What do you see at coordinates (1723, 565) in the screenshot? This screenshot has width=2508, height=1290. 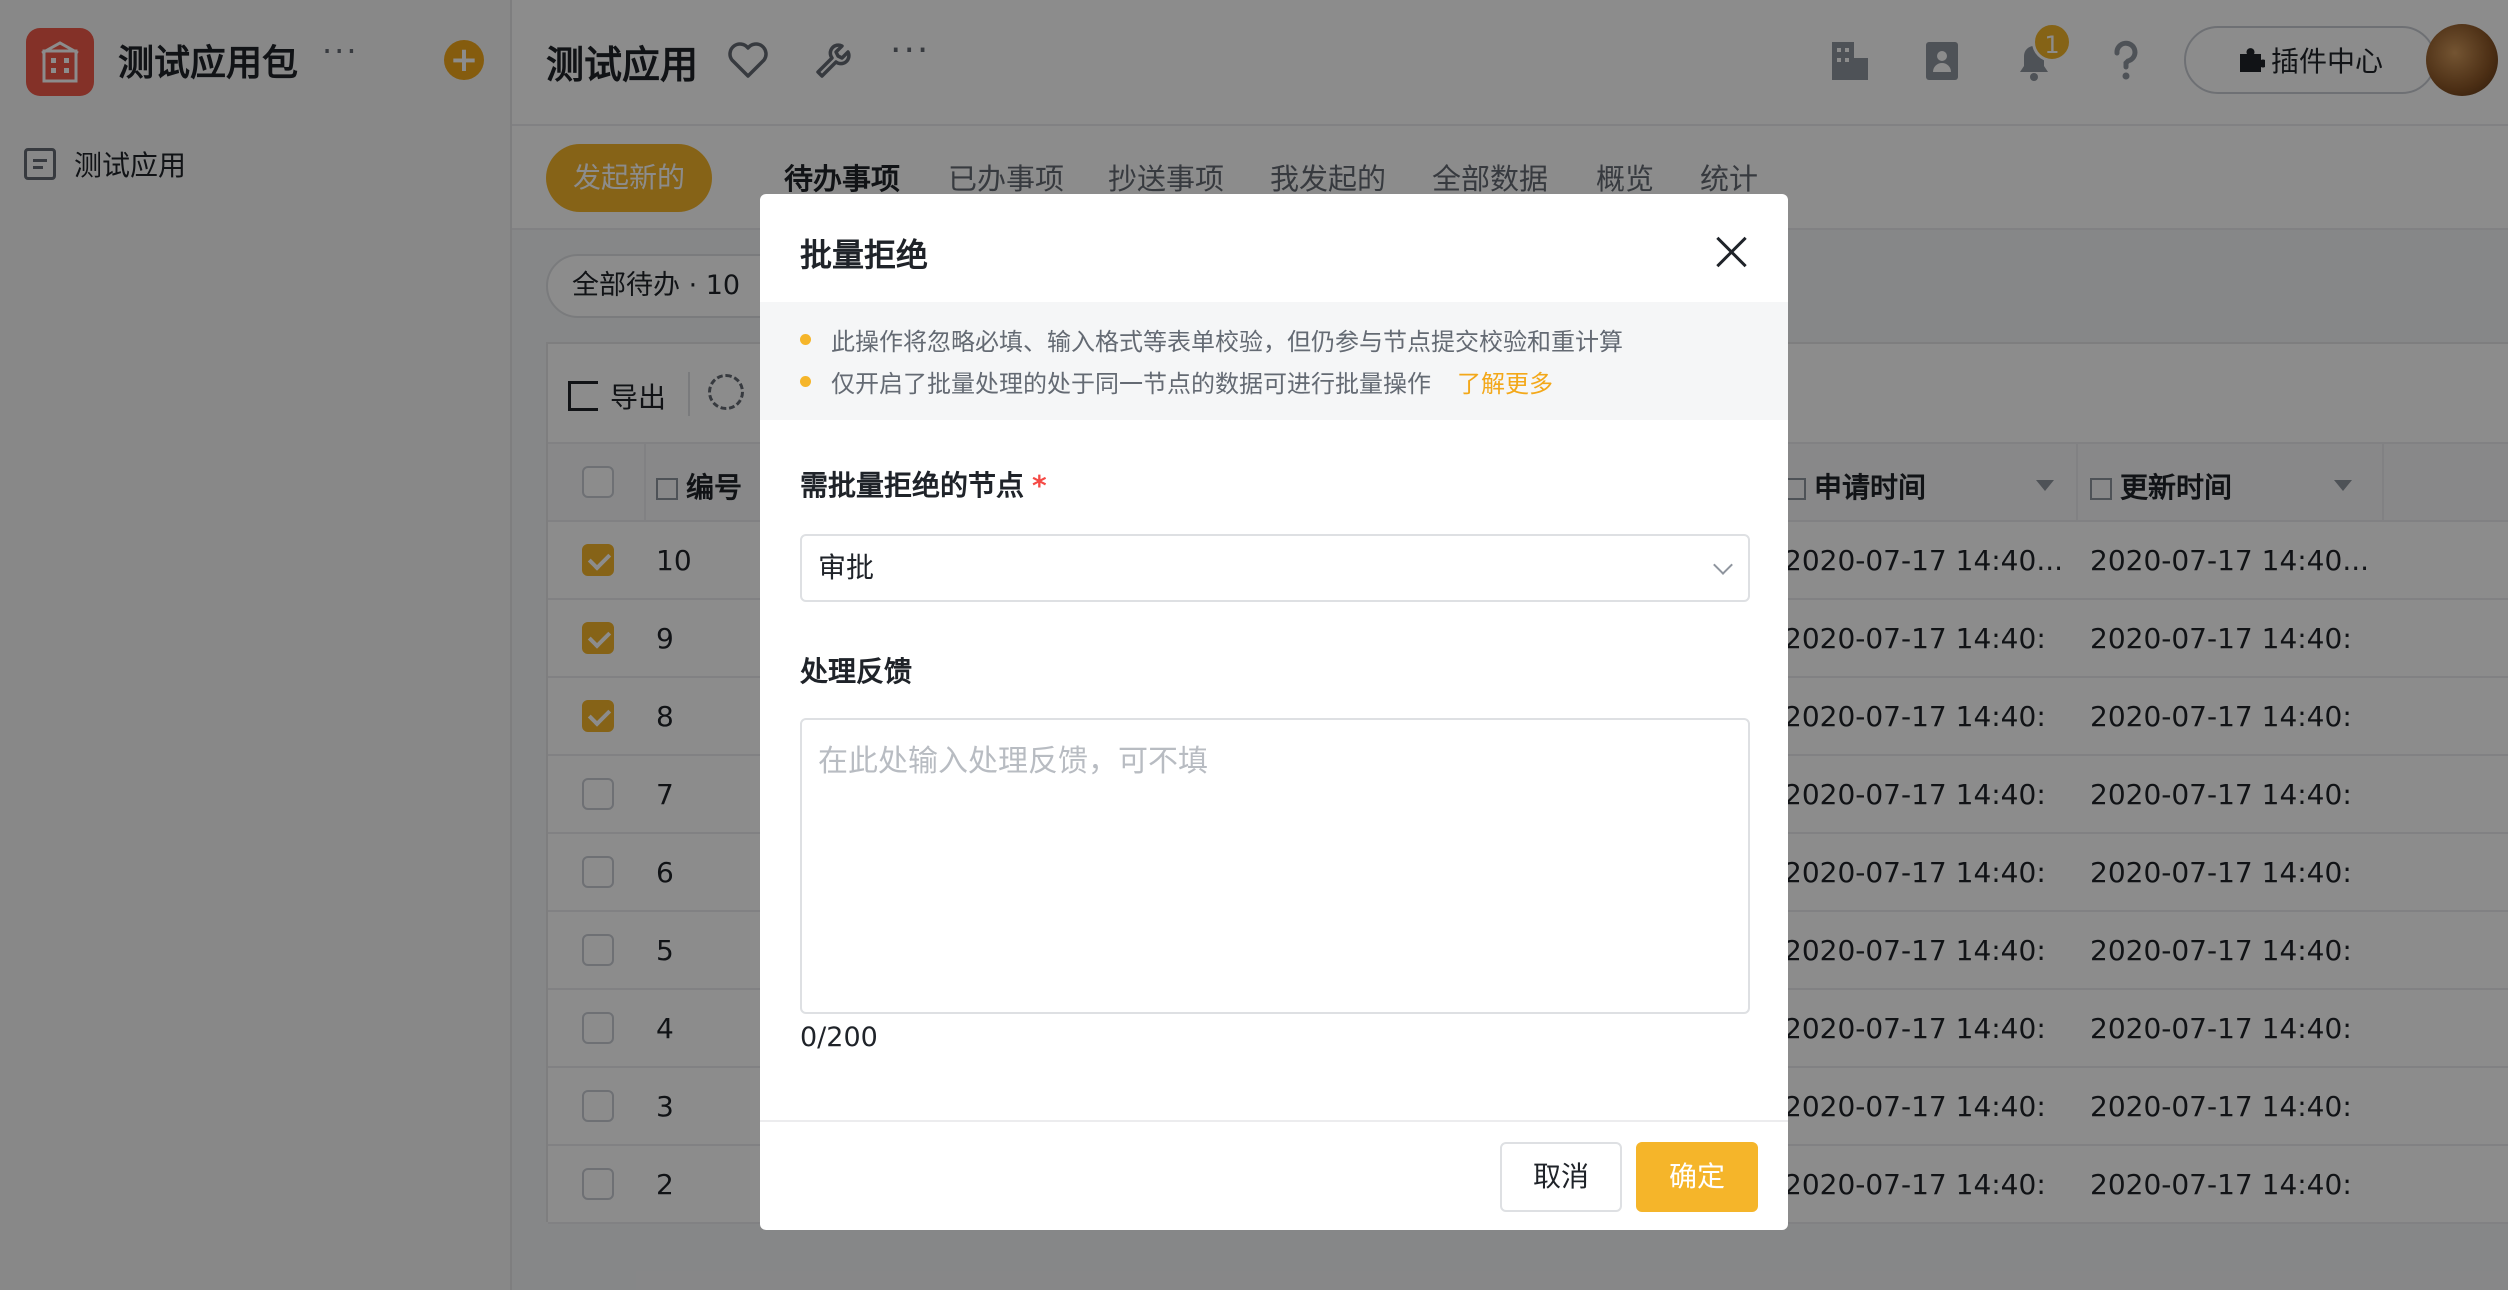 I see `chevron-down-icon` at bounding box center [1723, 565].